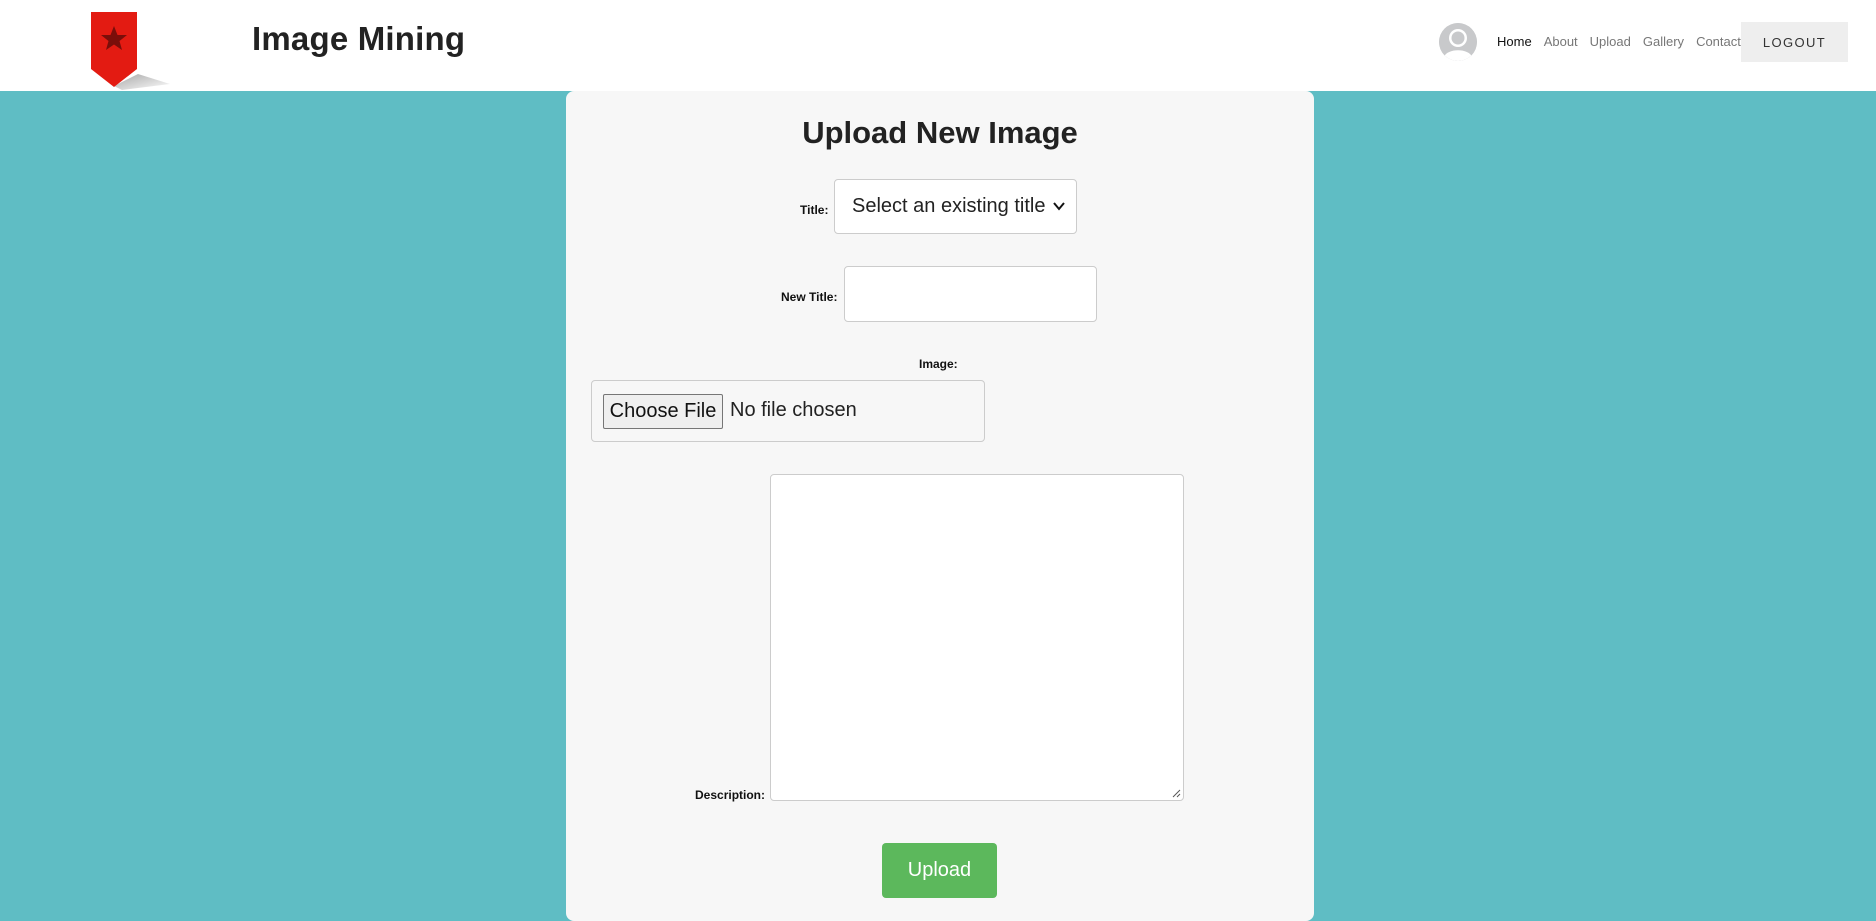  I want to click on new-title-input, so click(970, 294).